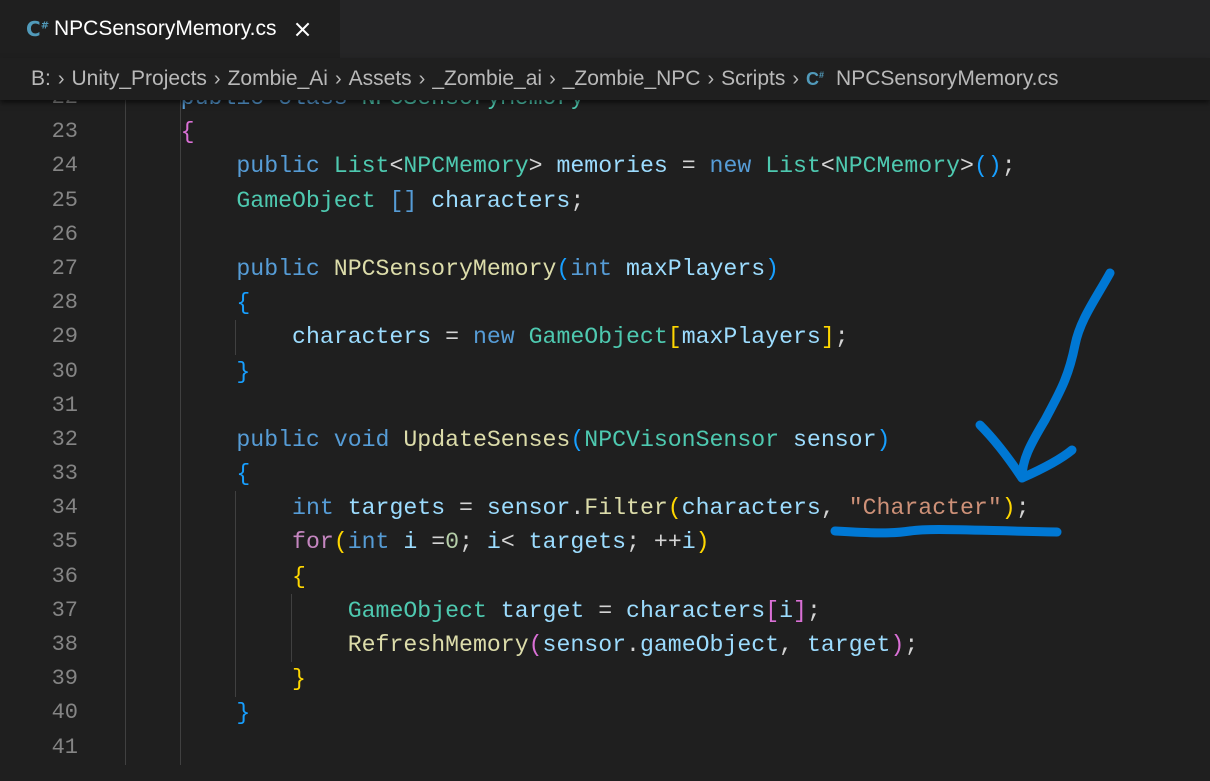 This screenshot has width=1210, height=781. Describe the element at coordinates (633, 645) in the screenshot. I see `code-token: .` at that location.